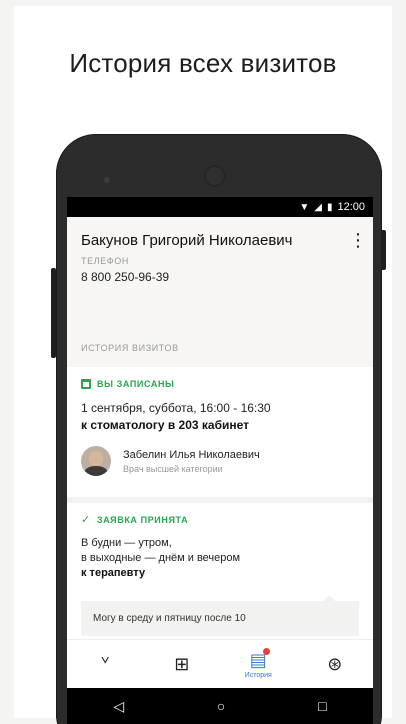 The width and height of the screenshot is (406, 724). What do you see at coordinates (130, 348) in the screenshot?
I see `history-section-title: ИСТОРИЯ ВИЗИТОВ` at bounding box center [130, 348].